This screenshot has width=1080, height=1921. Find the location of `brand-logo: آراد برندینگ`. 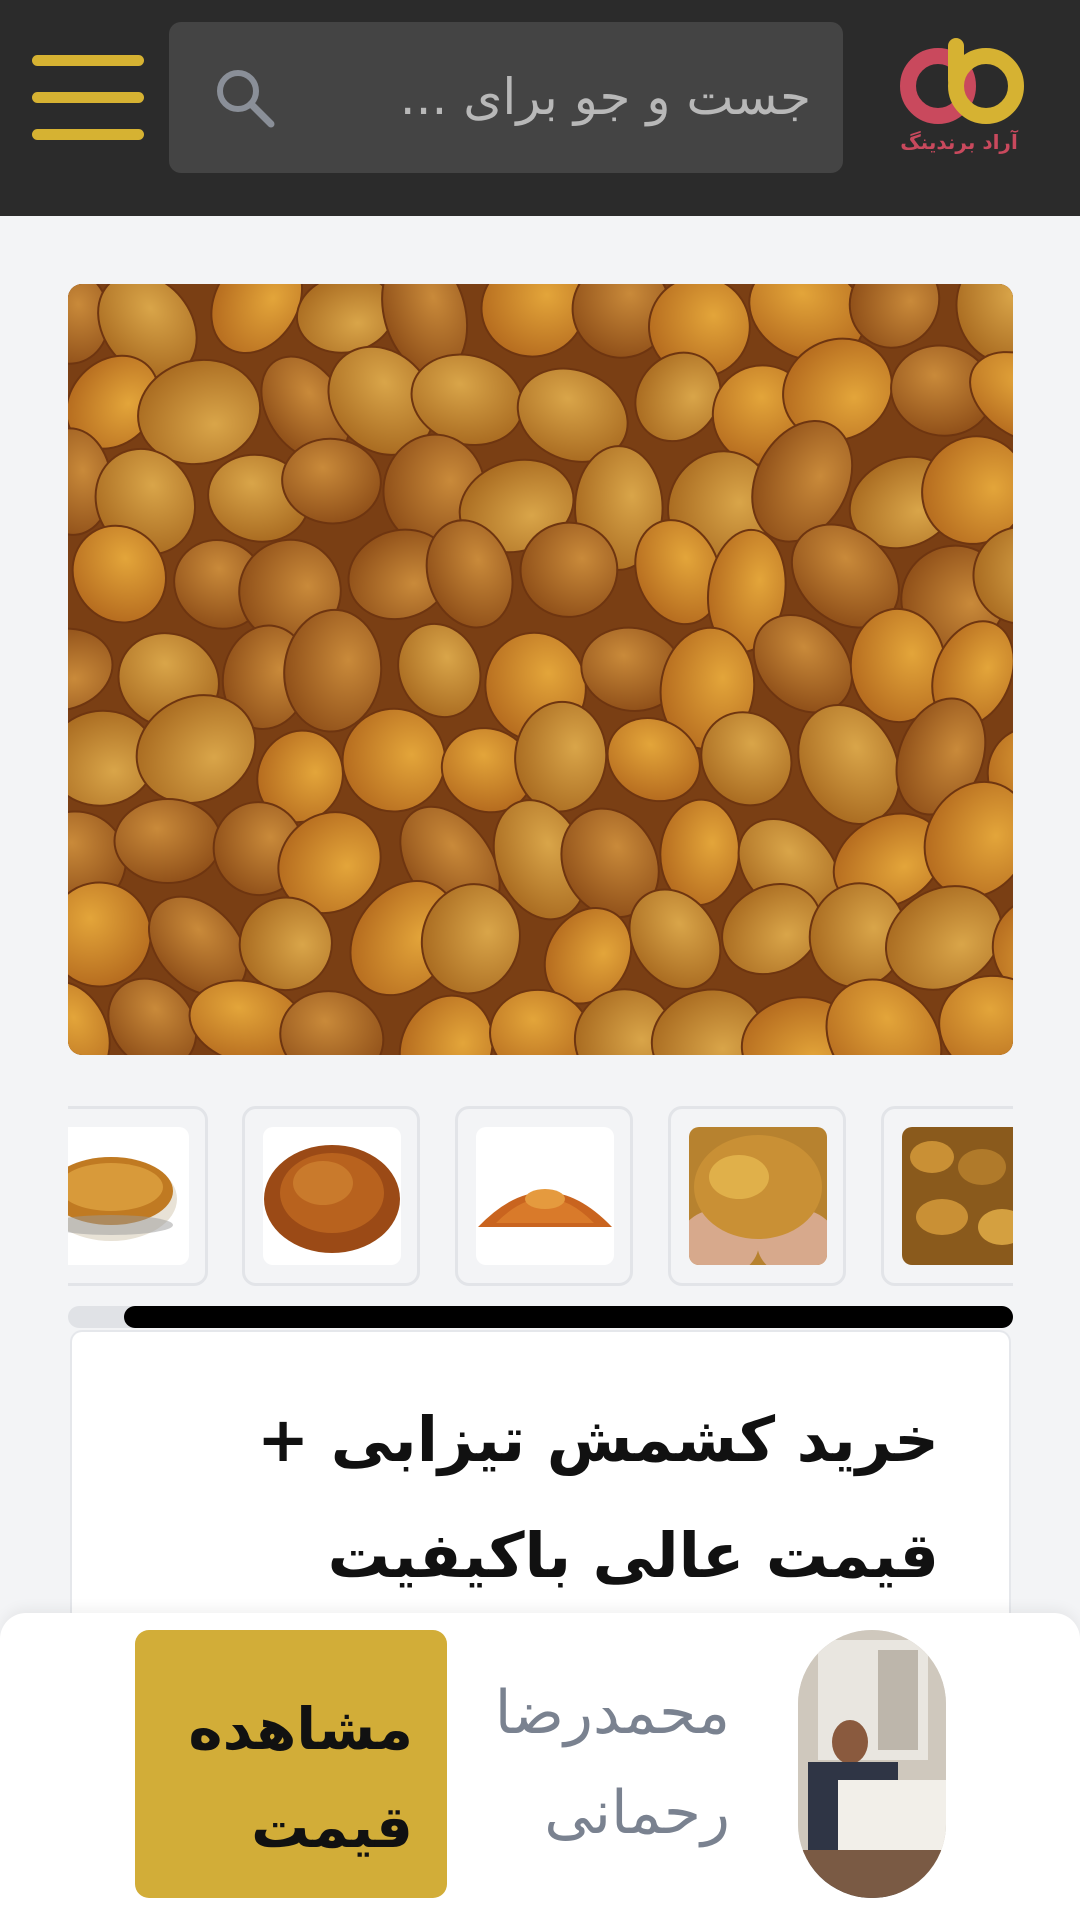

brand-logo: آراد برندینگ is located at coordinates (962, 99).